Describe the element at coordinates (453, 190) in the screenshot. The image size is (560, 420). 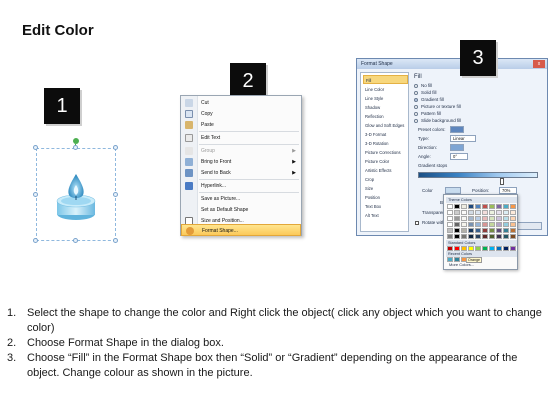
I see `color-dropdown` at that location.